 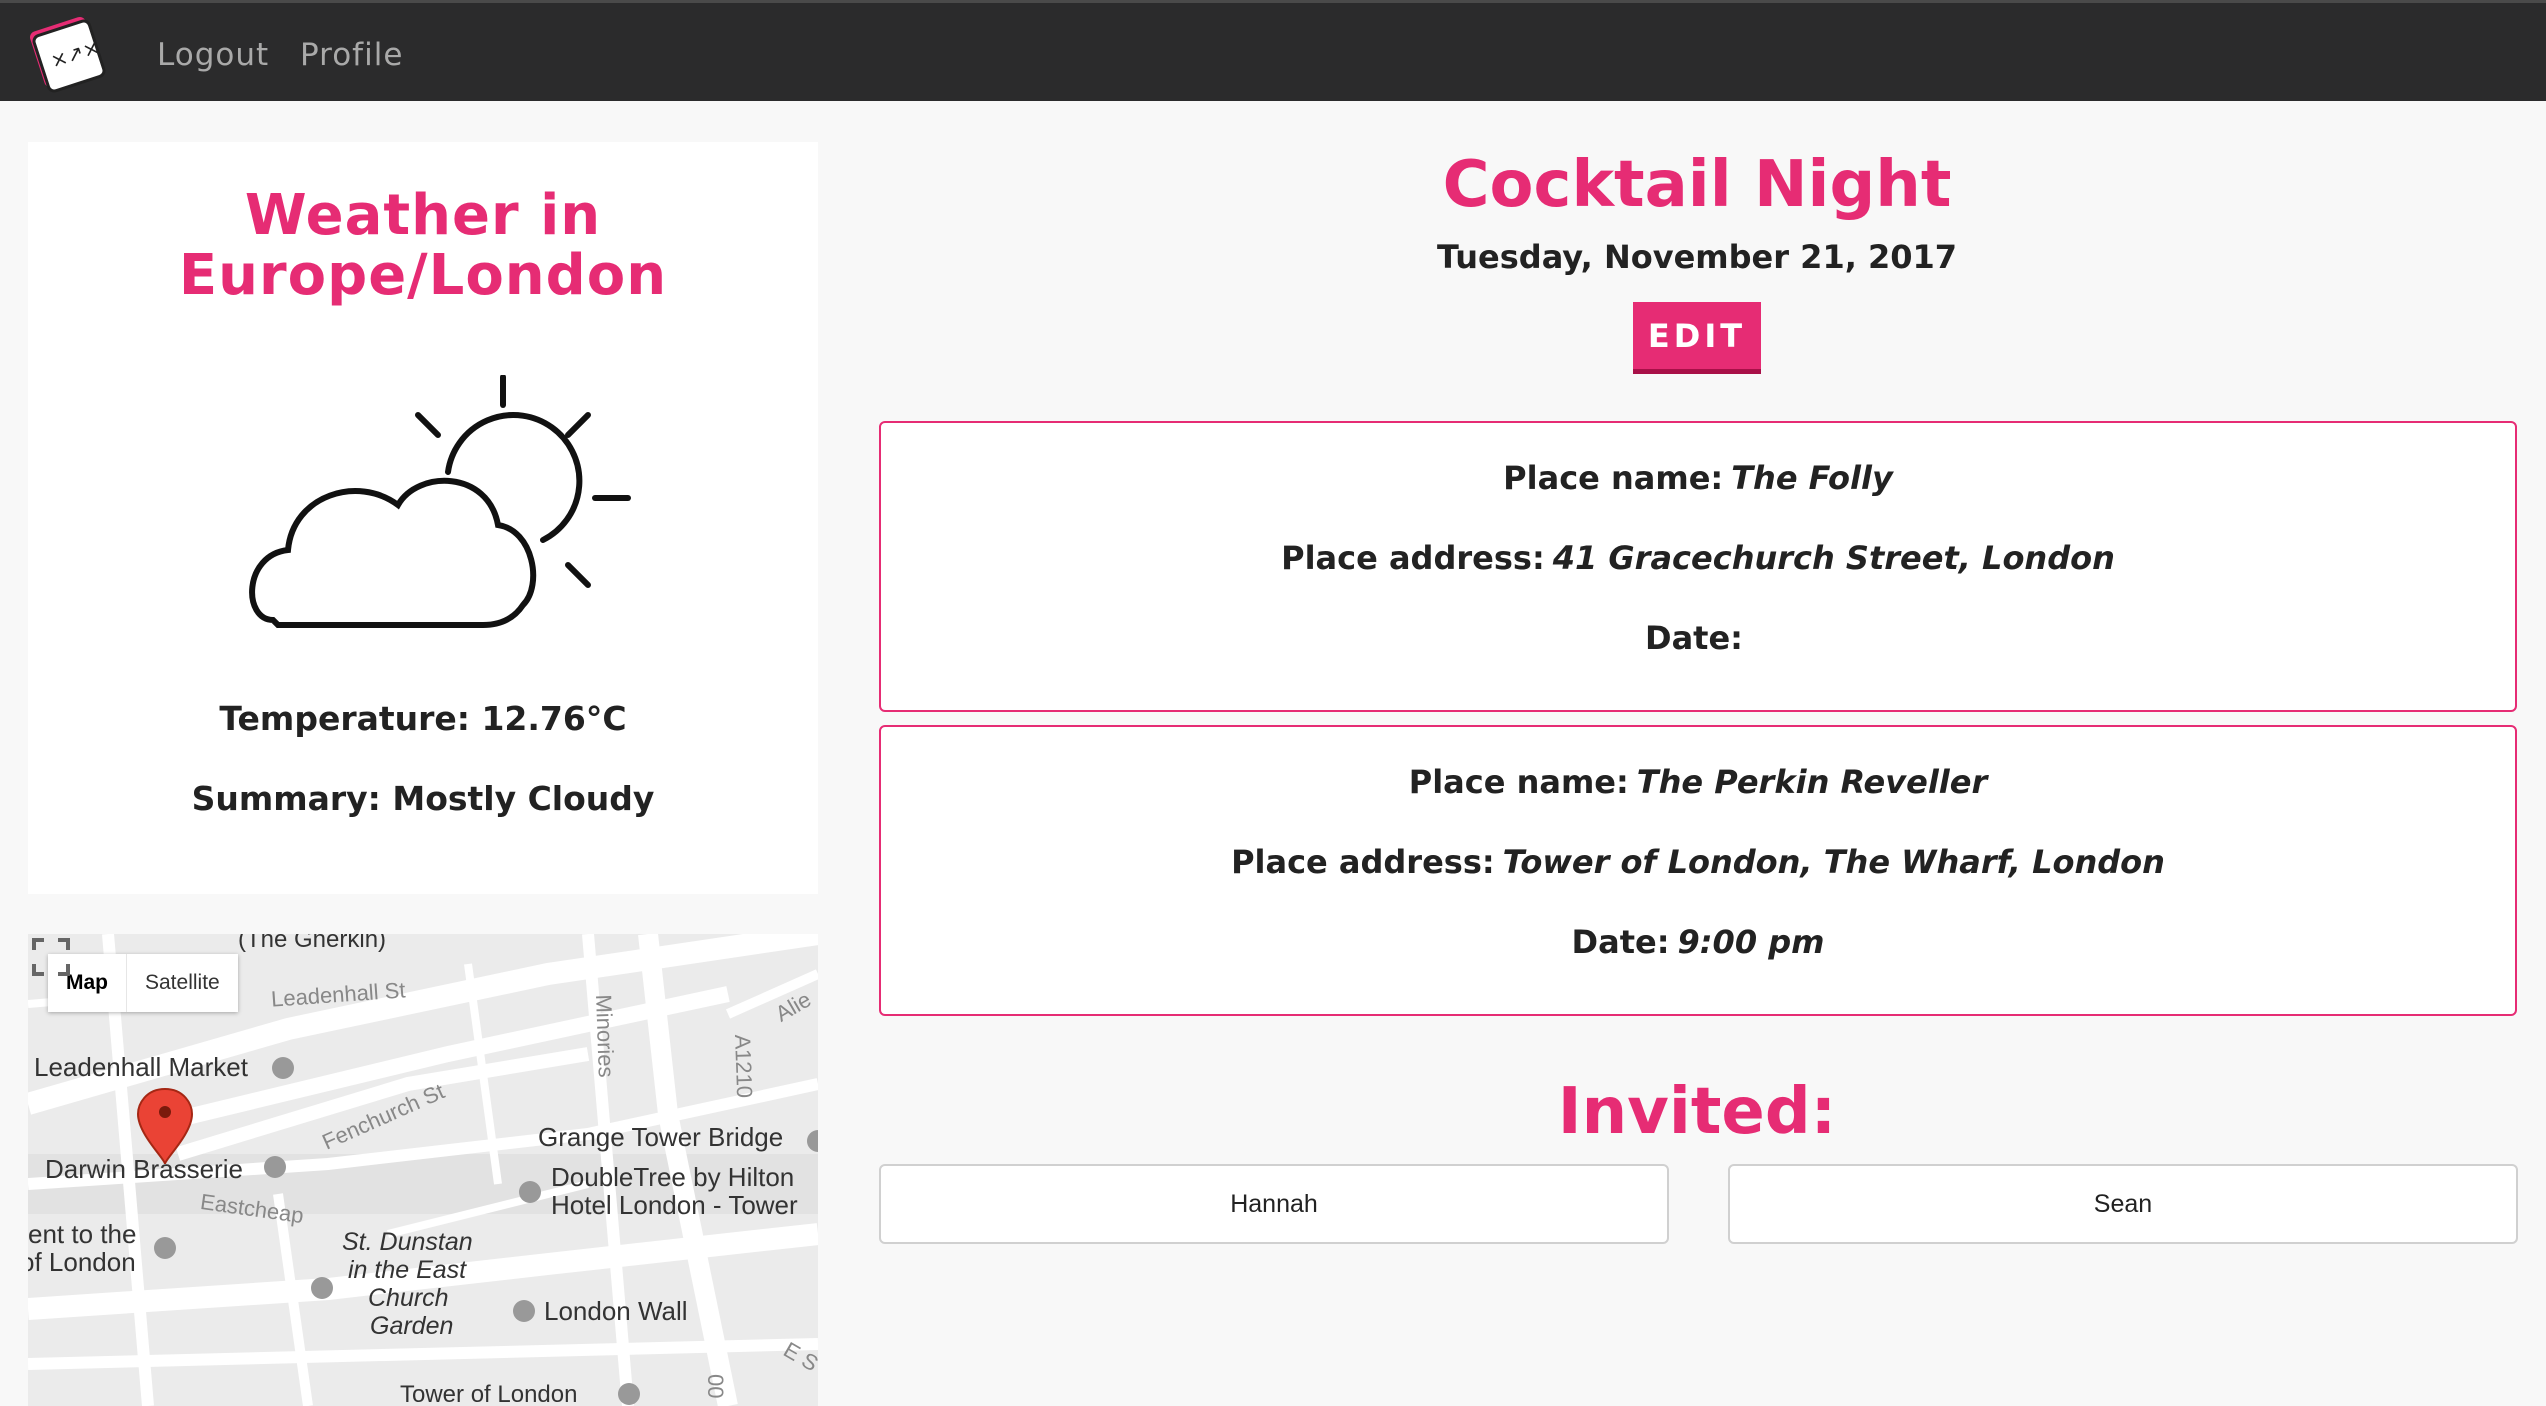 What do you see at coordinates (423, 275) in the screenshot?
I see `weather-title-line2: Europe/London` at bounding box center [423, 275].